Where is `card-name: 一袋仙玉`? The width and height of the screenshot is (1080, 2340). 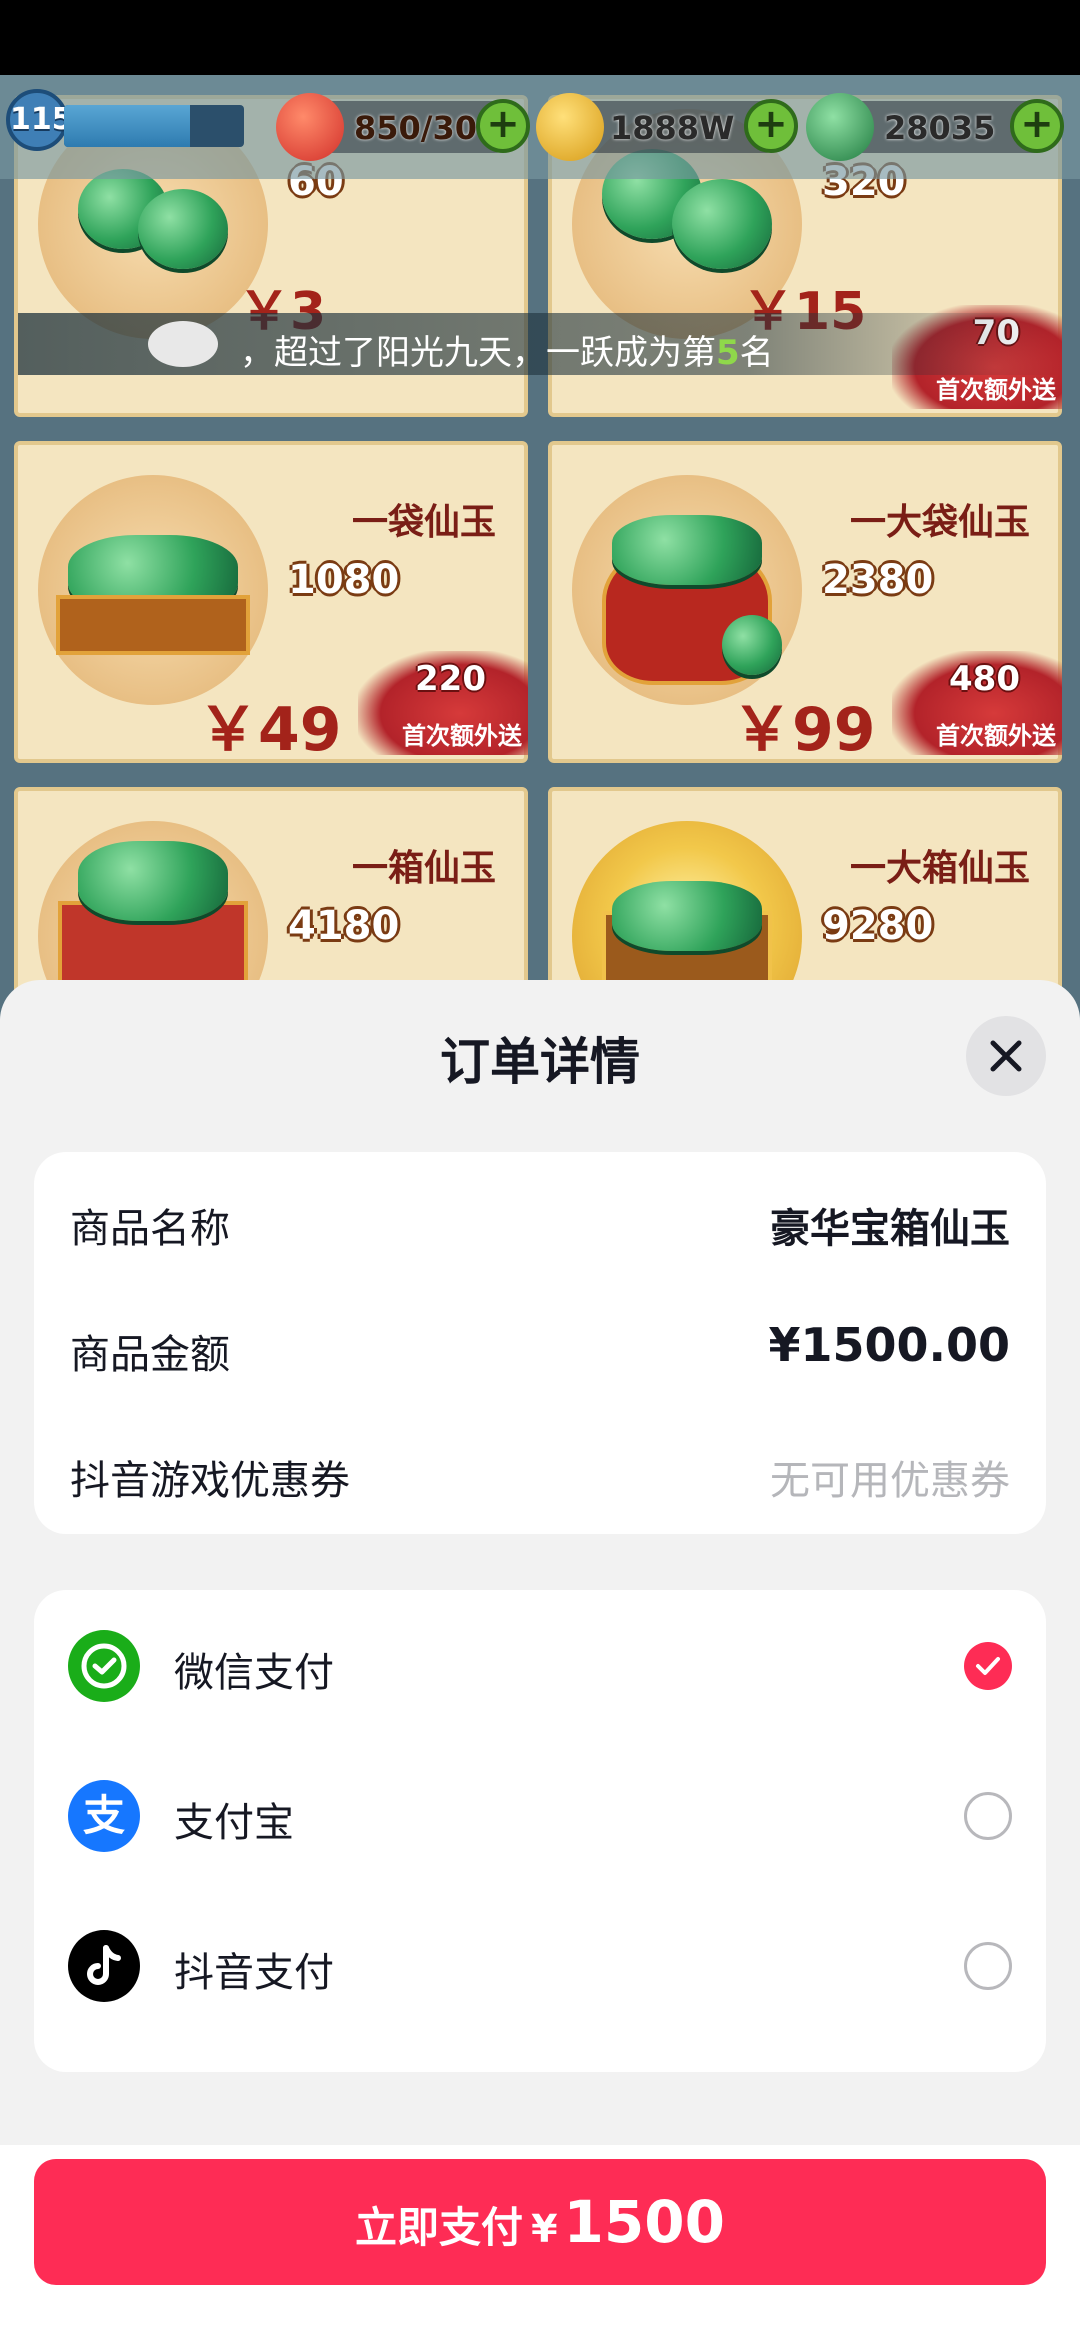 card-name: 一袋仙玉 is located at coordinates (423, 522).